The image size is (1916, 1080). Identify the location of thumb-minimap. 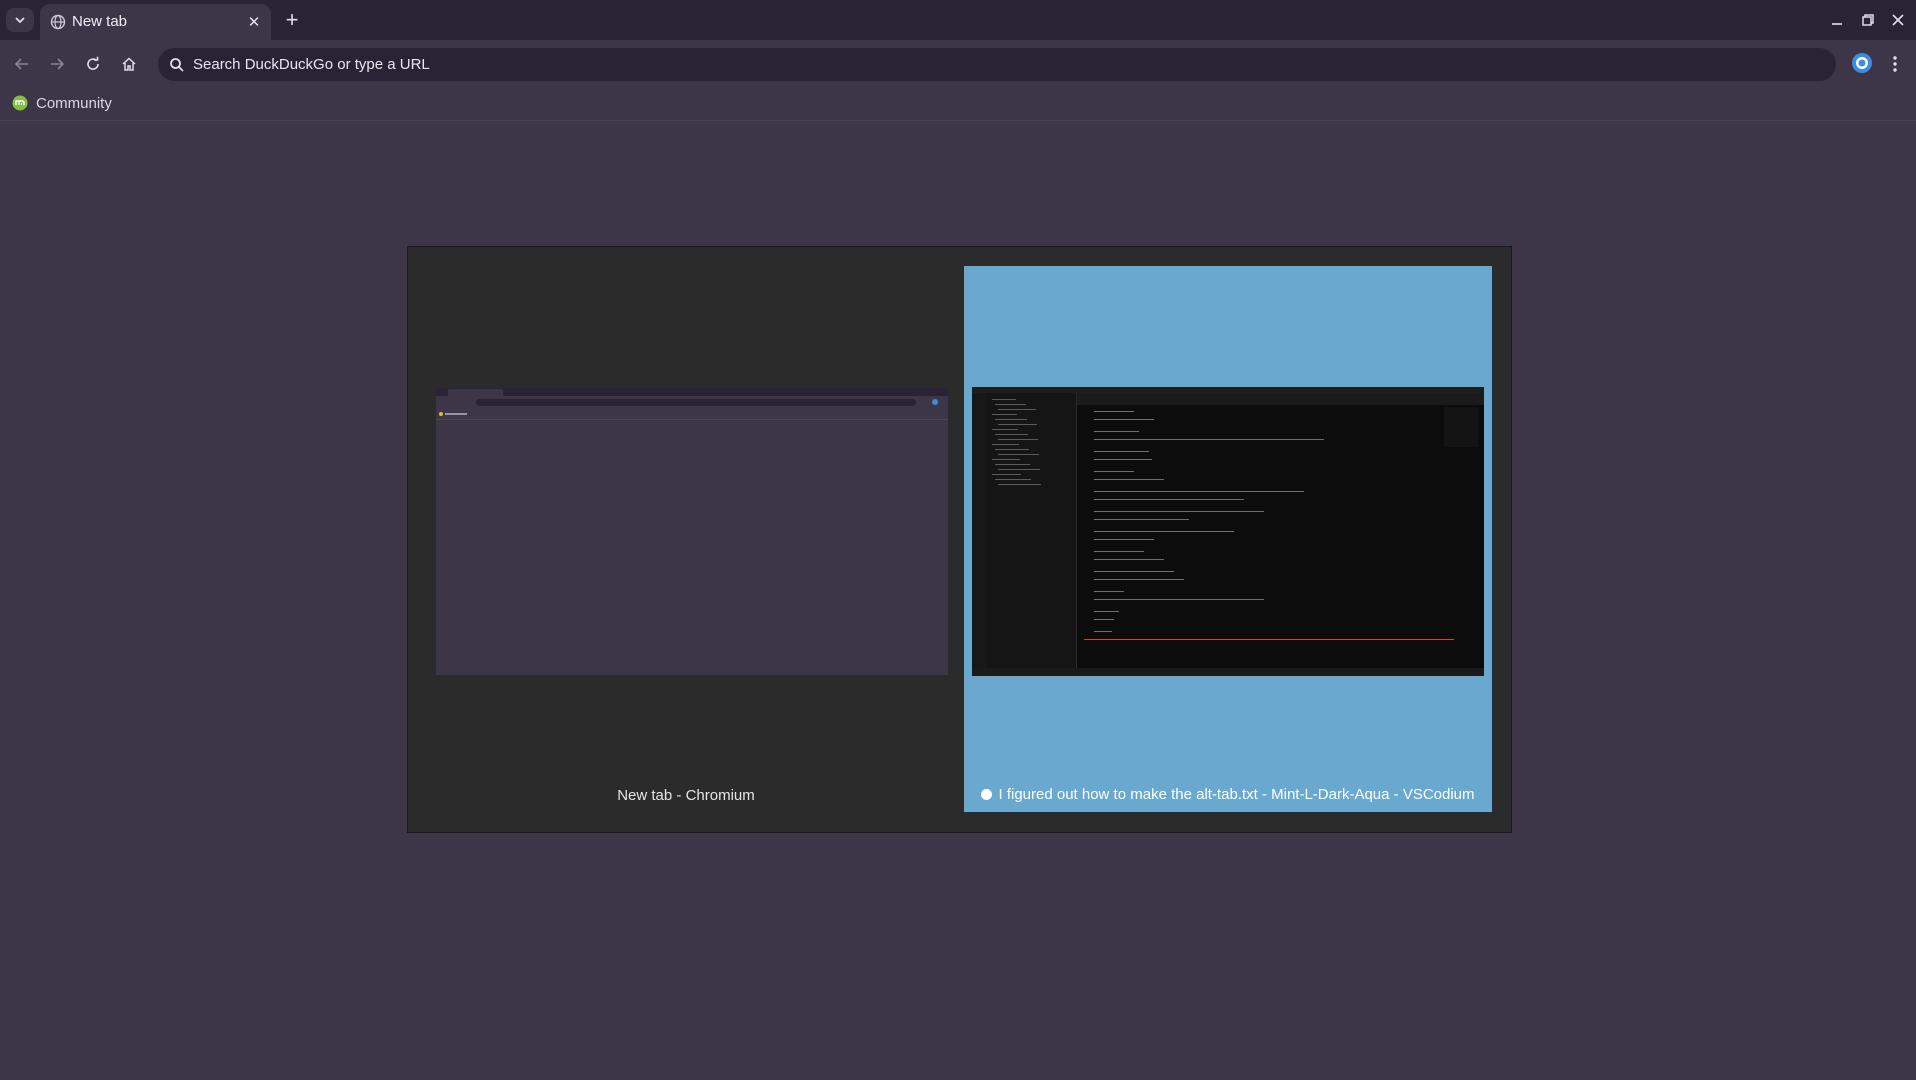
(1461, 427).